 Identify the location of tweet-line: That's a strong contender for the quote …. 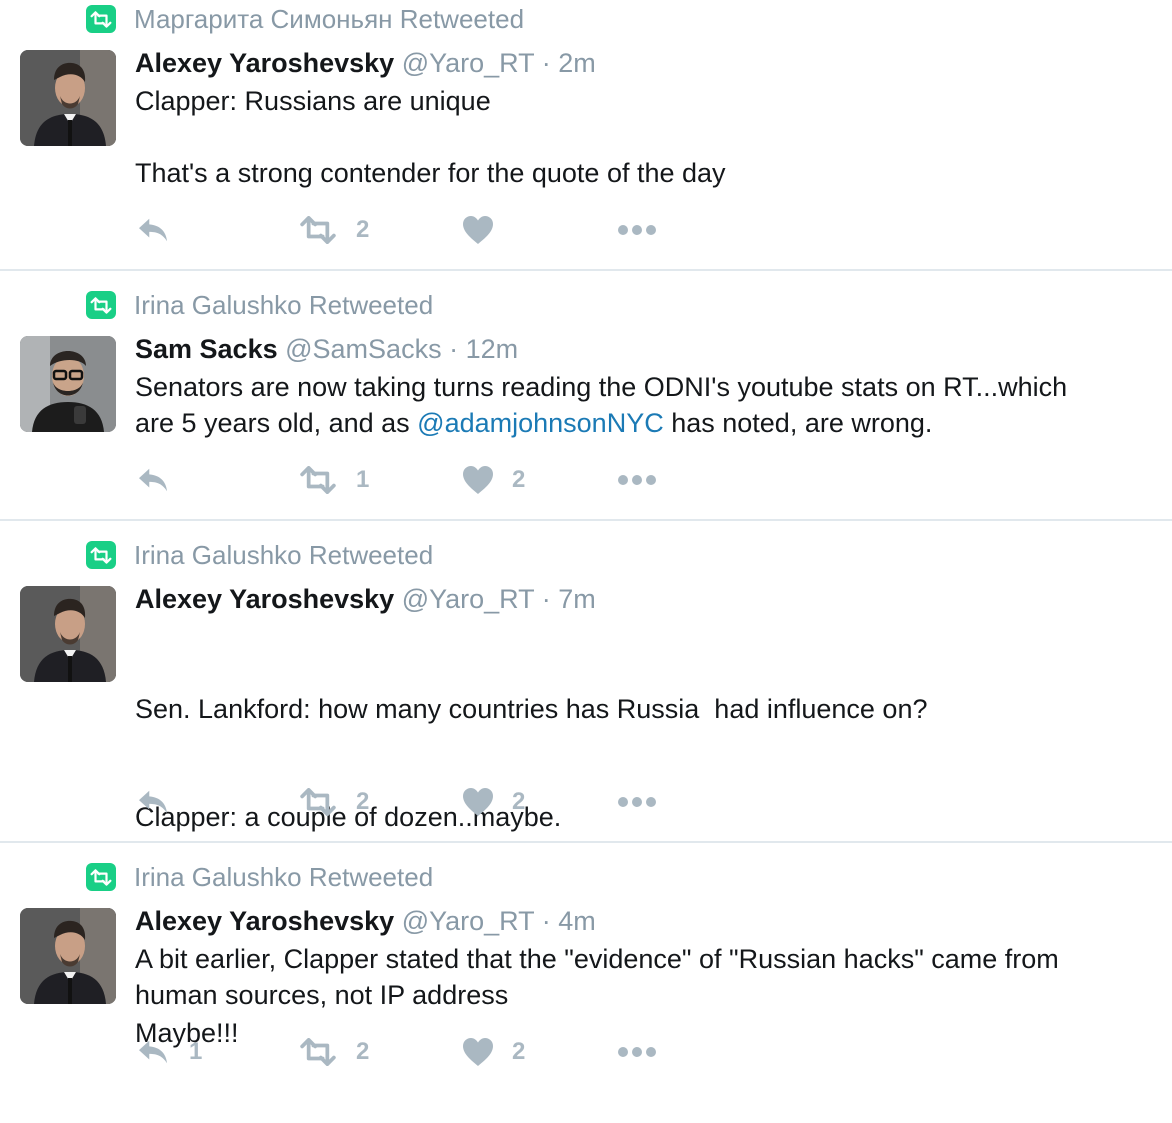
(430, 173).